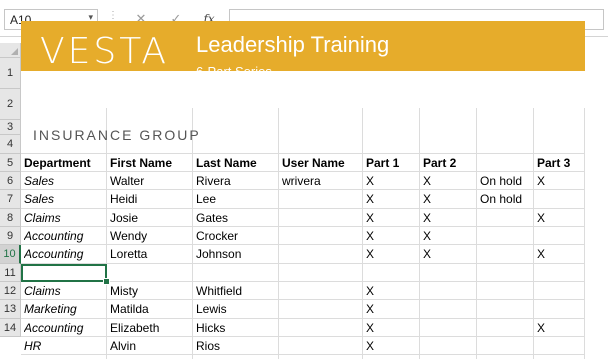 The width and height of the screenshot is (608, 359). Describe the element at coordinates (10, 236) in the screenshot. I see `row-header-9: 9` at that location.